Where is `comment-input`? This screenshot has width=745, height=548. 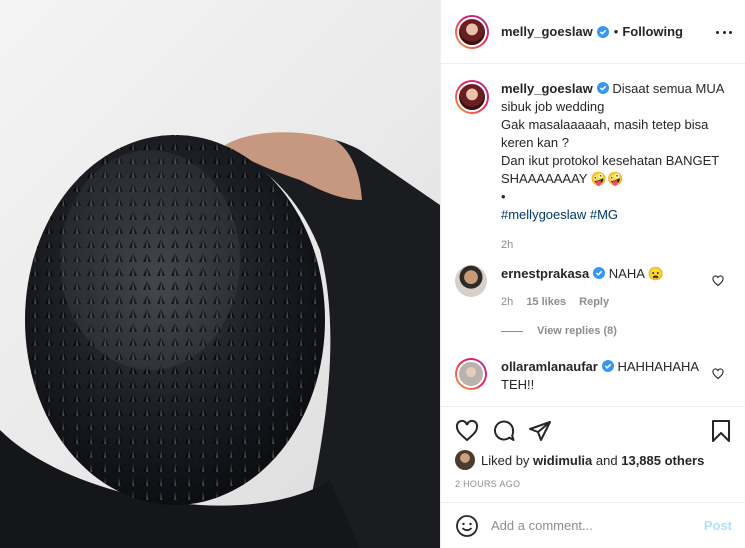
comment-input is located at coordinates (591, 525).